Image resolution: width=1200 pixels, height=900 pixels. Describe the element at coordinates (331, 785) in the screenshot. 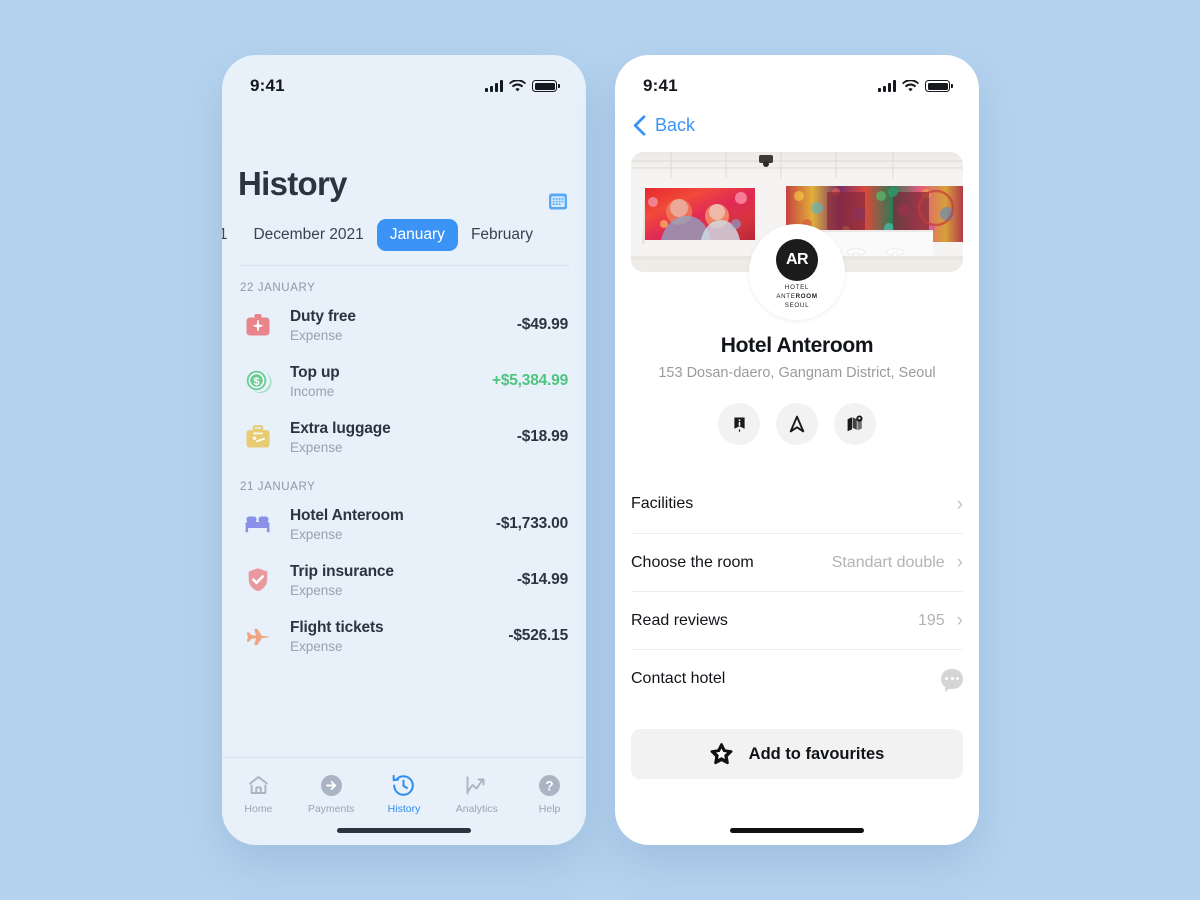

I see `arrow-right-circle-icon` at that location.